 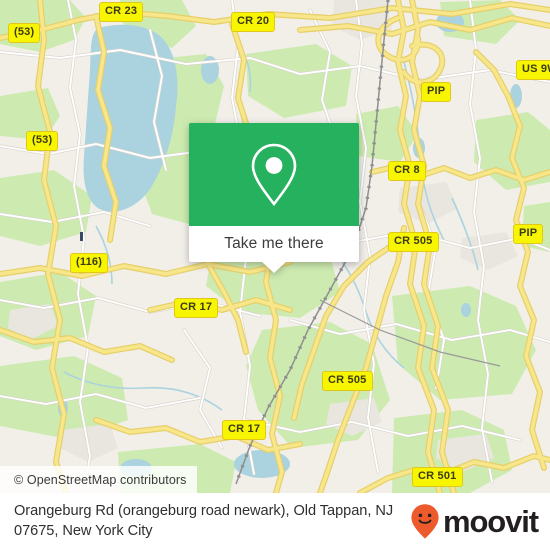 I want to click on attribution-text: © OpenStreetMap contributors, so click(x=100, y=479).